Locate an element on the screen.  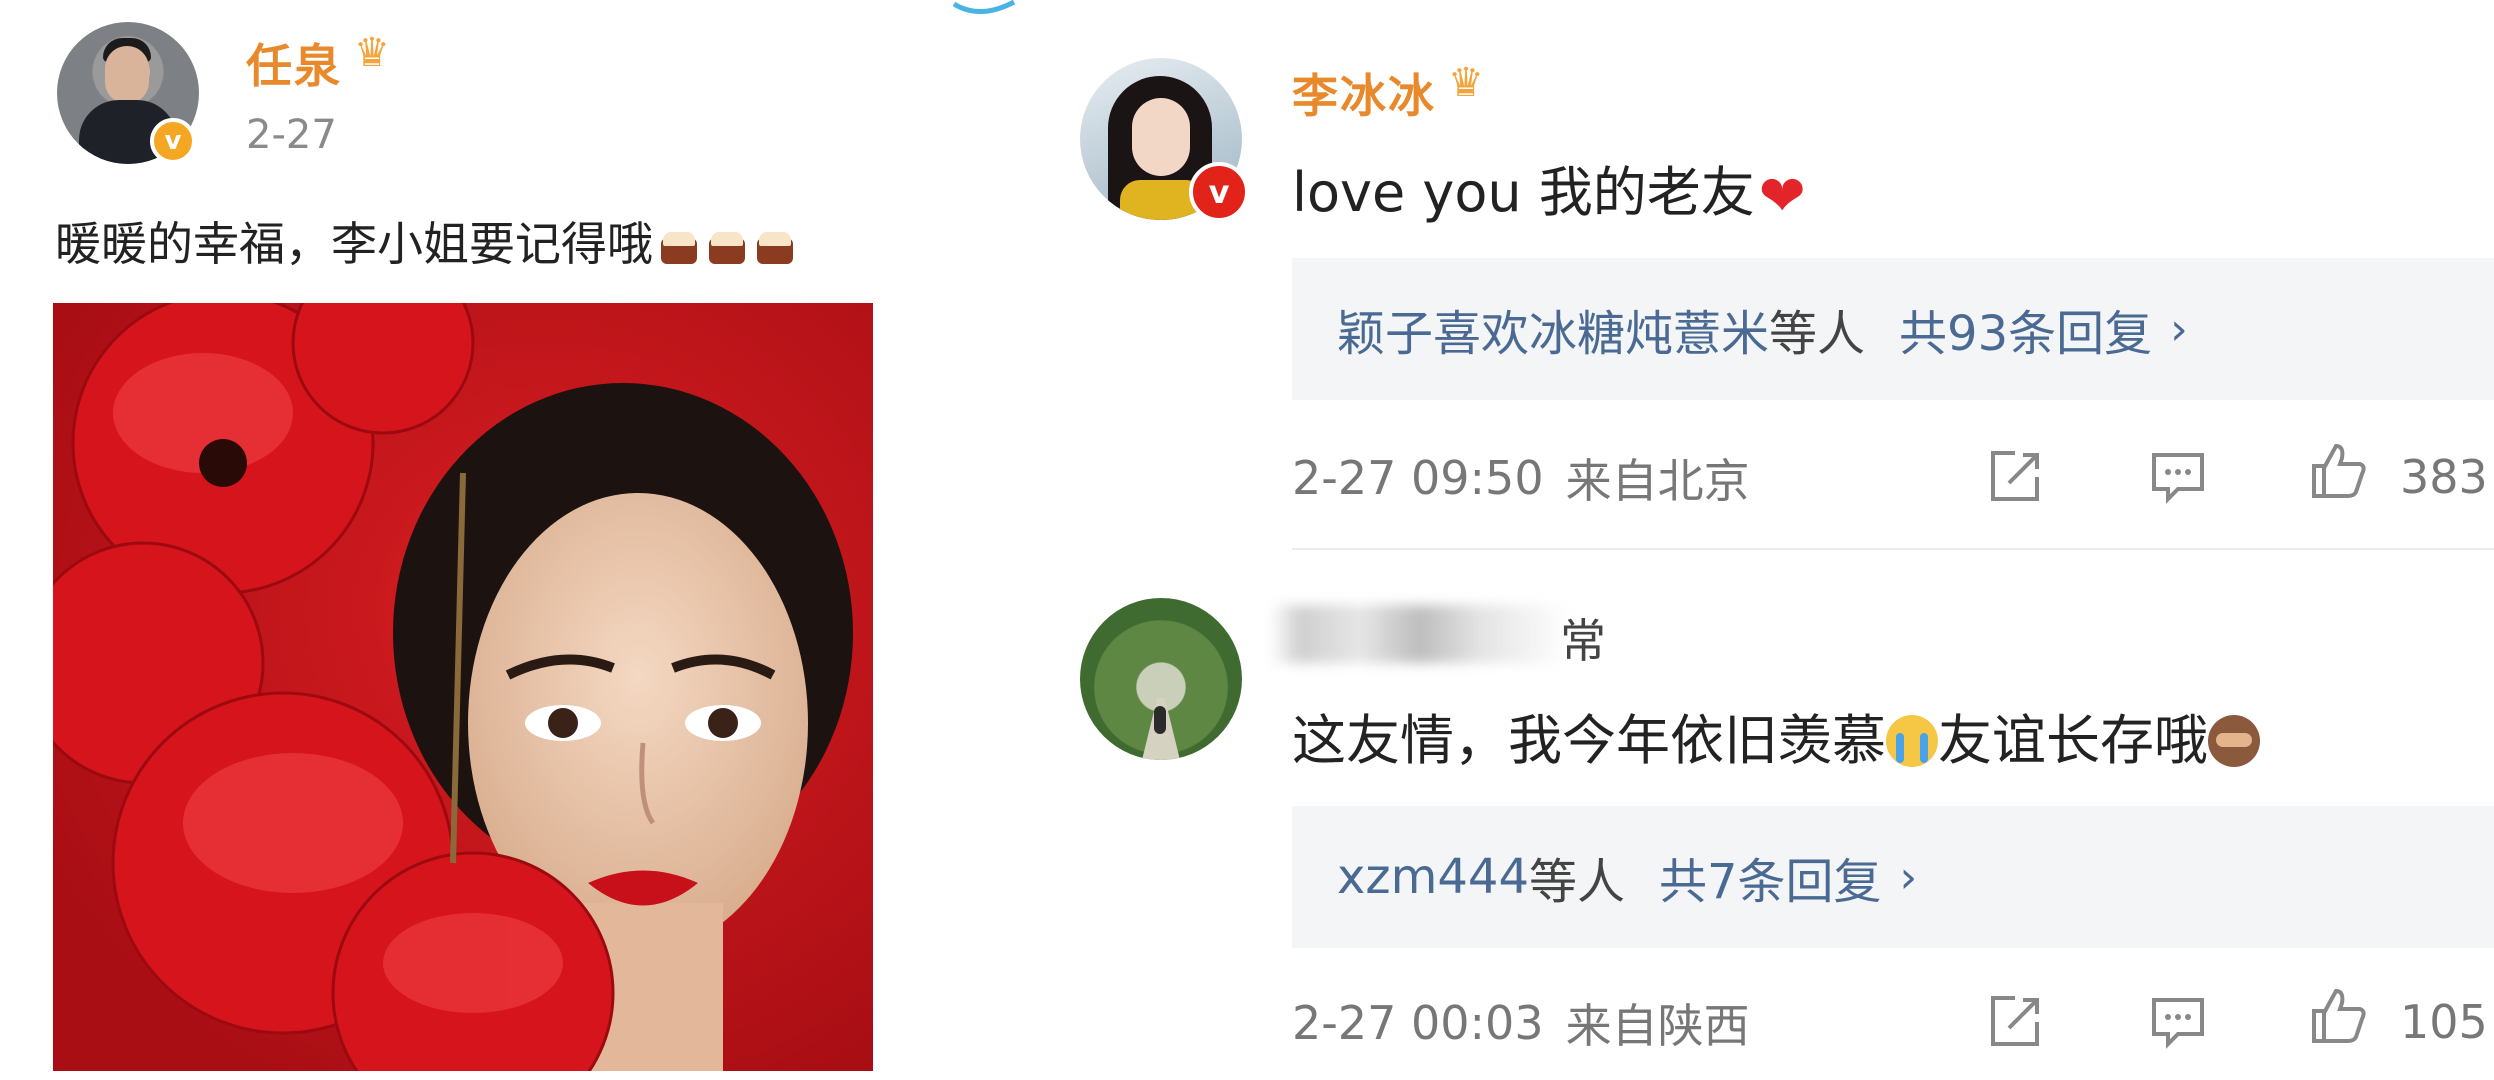
reply-count-link: 共93条回复 is located at coordinates (2025, 329).